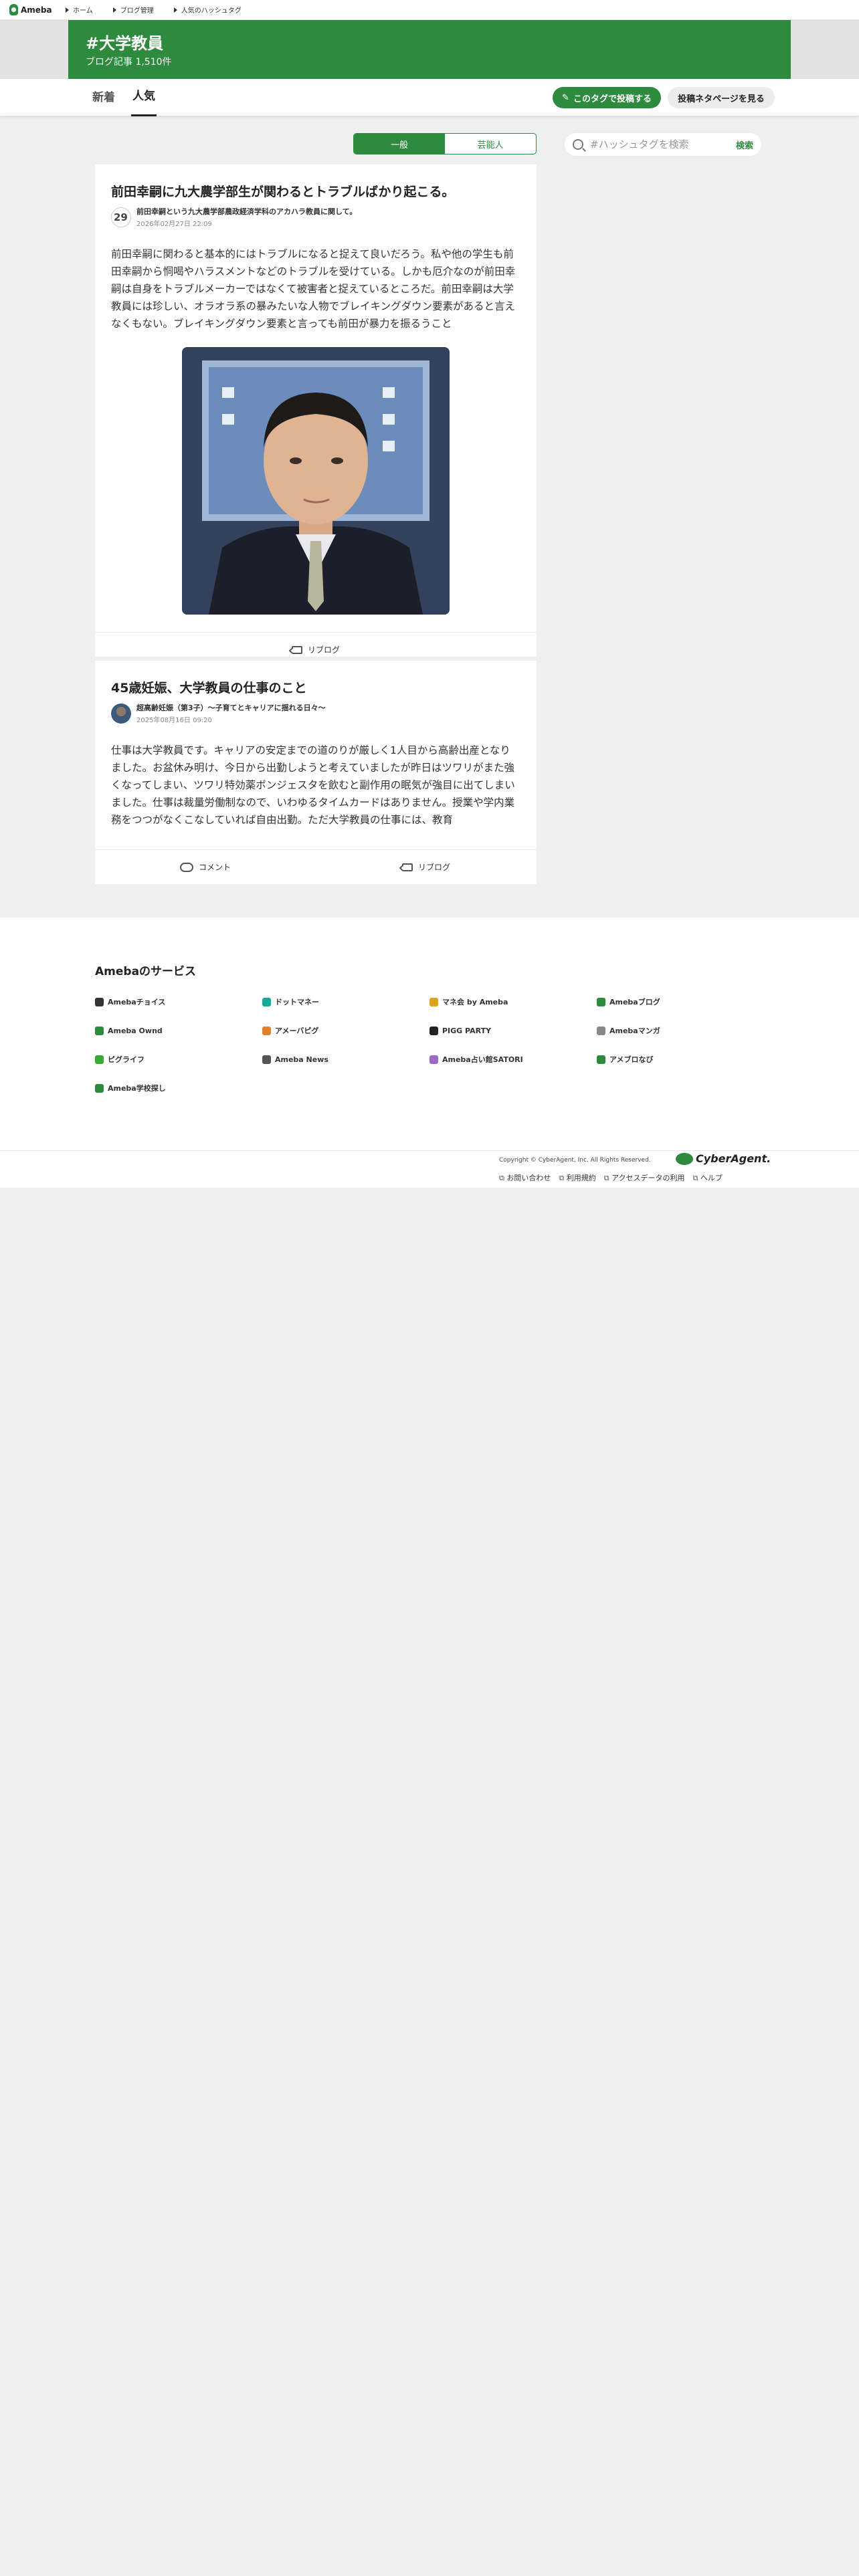 Image resolution: width=859 pixels, height=2576 pixels. Describe the element at coordinates (146, 971) in the screenshot. I see `services-title: Amebaのサービス` at that location.